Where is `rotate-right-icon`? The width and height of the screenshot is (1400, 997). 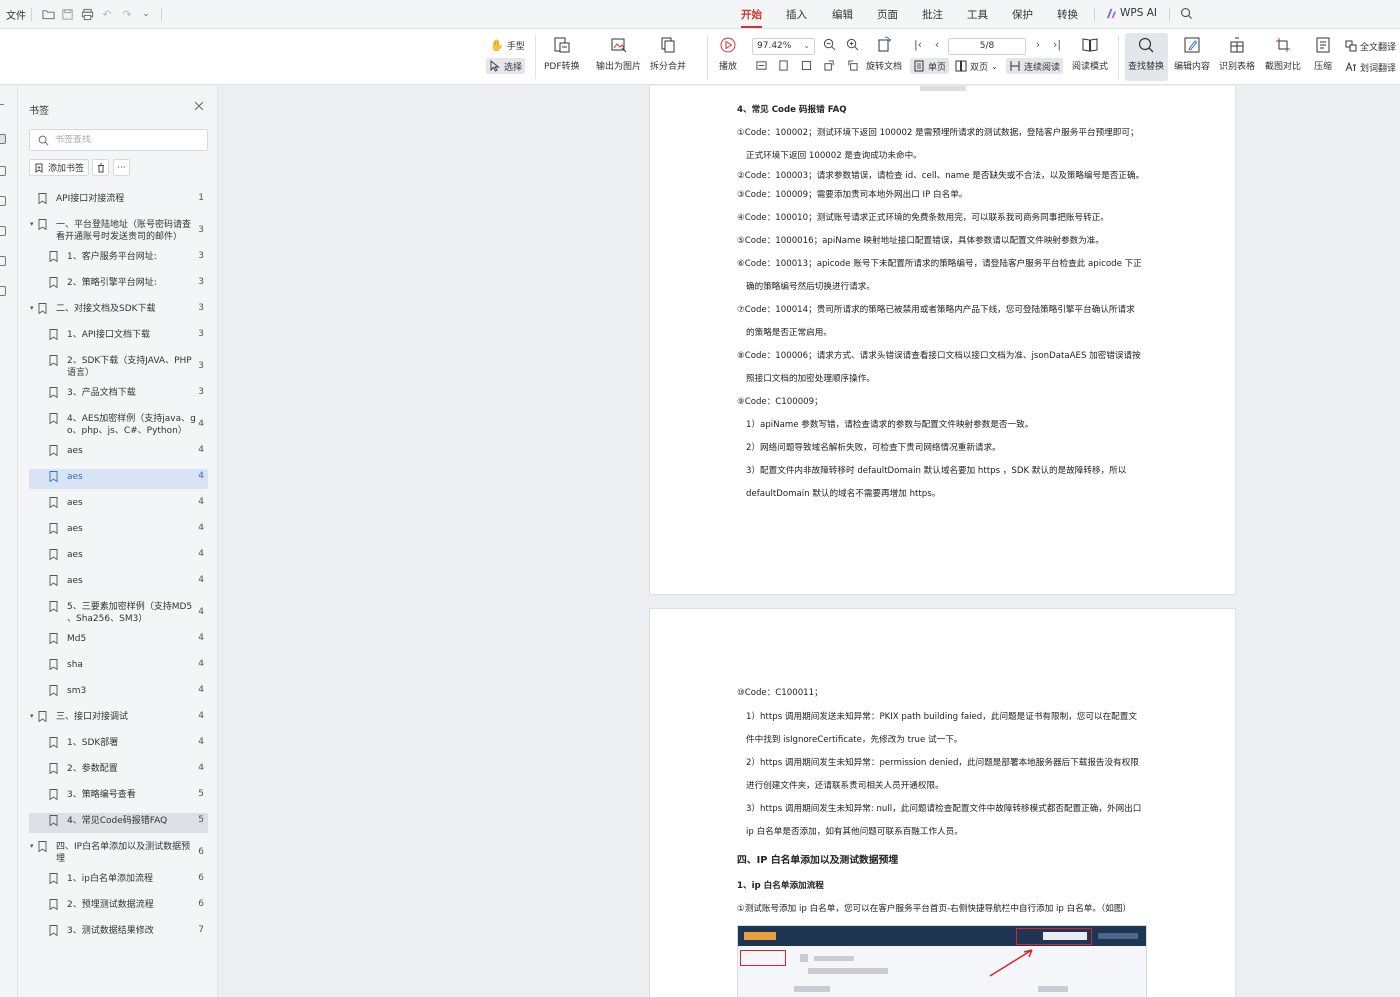
rotate-right-icon is located at coordinates (852, 68).